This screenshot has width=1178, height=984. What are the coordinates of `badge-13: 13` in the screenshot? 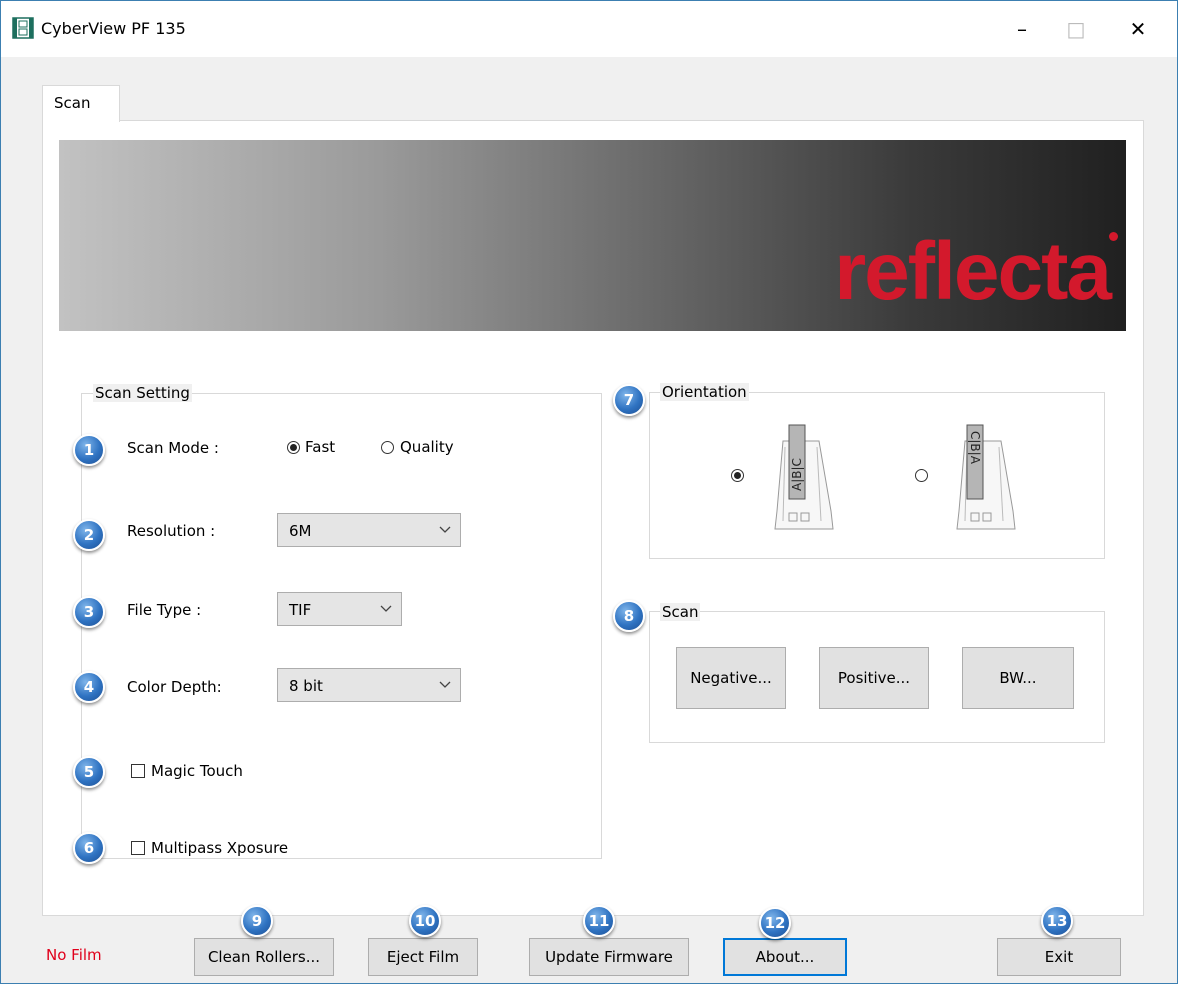 It's located at (1057, 921).